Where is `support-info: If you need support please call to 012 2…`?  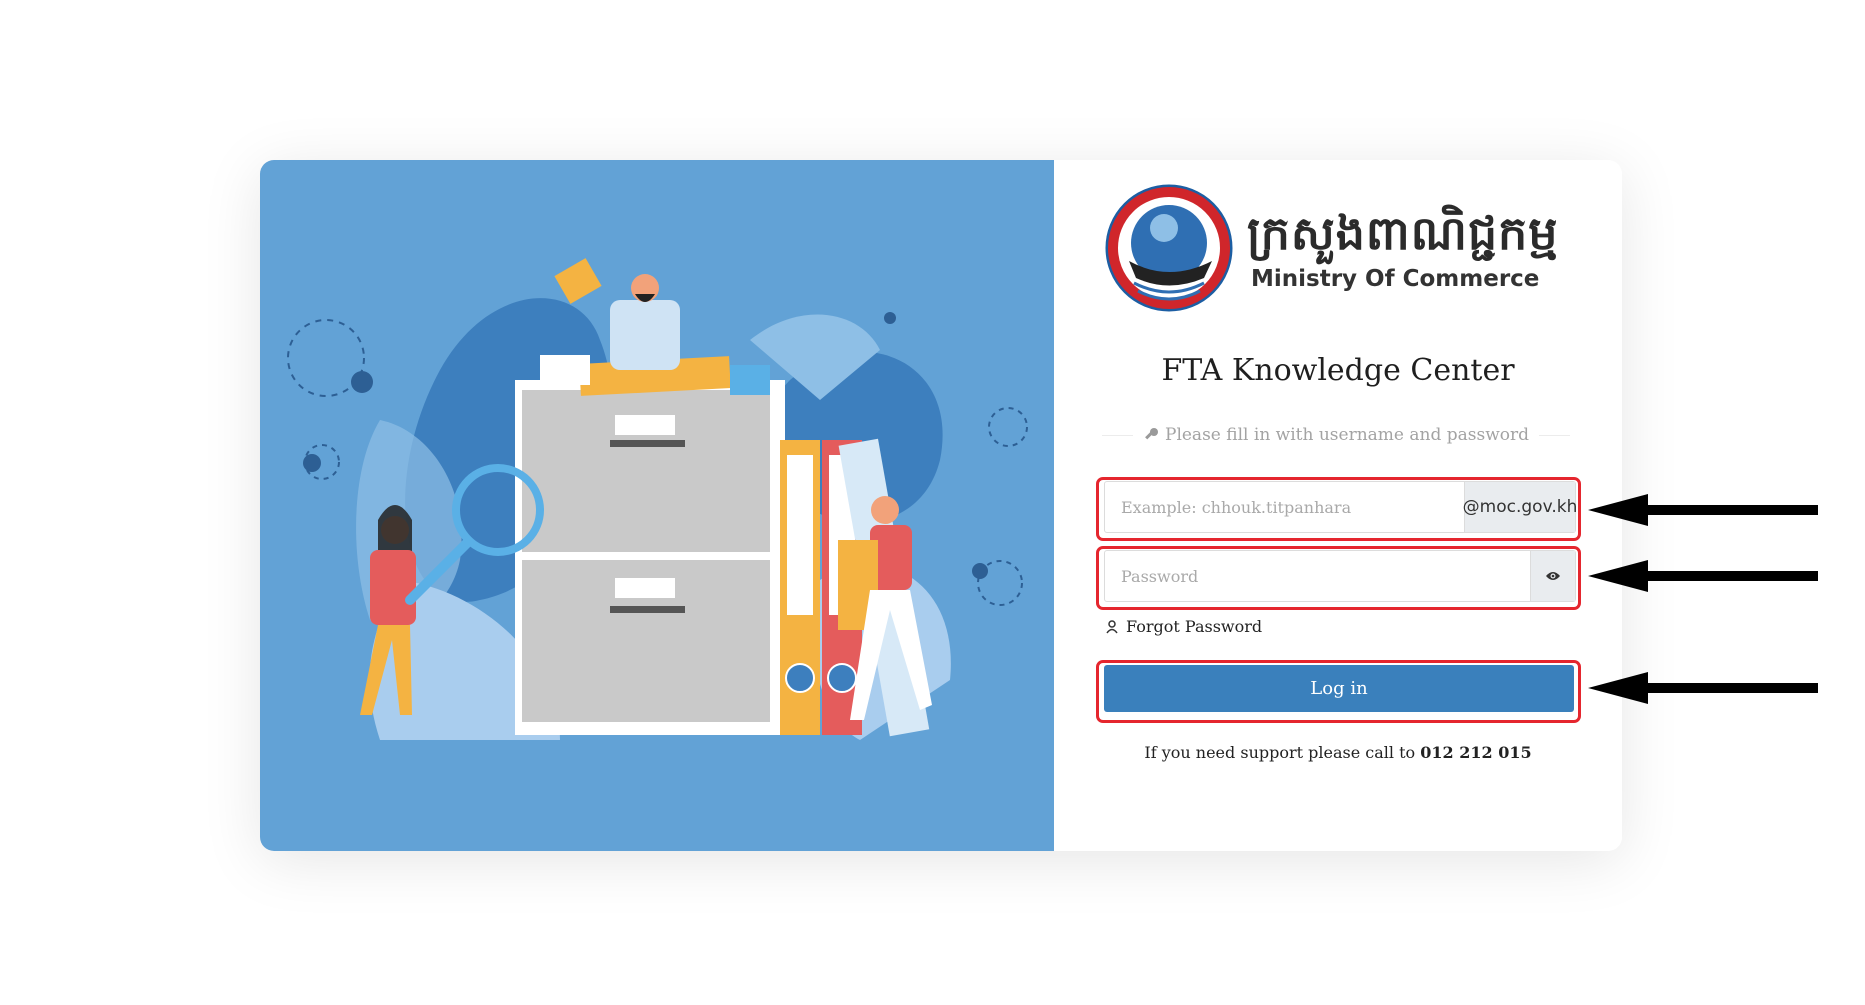
support-info: If you need support please call to 012 2… is located at coordinates (1338, 752).